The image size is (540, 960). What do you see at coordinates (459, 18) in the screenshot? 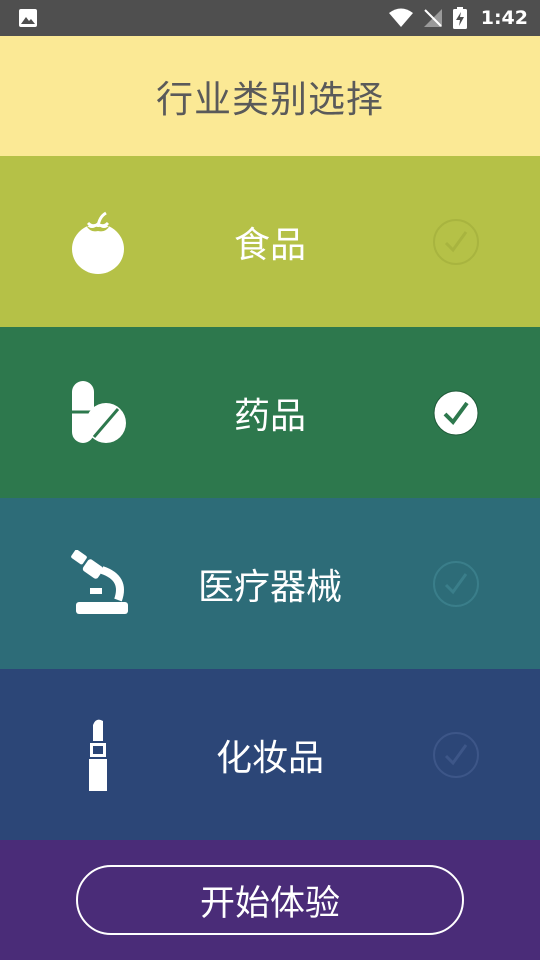
I see `battery-charging-icon` at bounding box center [459, 18].